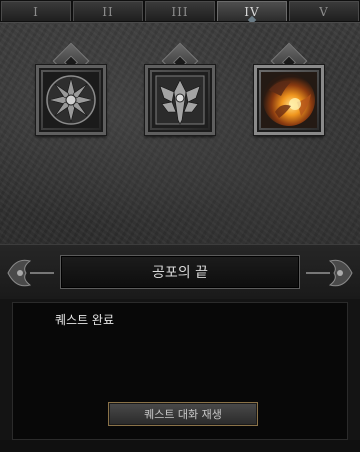 This screenshot has height=452, width=360. I want to click on right-ornament-icon, so click(329, 273).